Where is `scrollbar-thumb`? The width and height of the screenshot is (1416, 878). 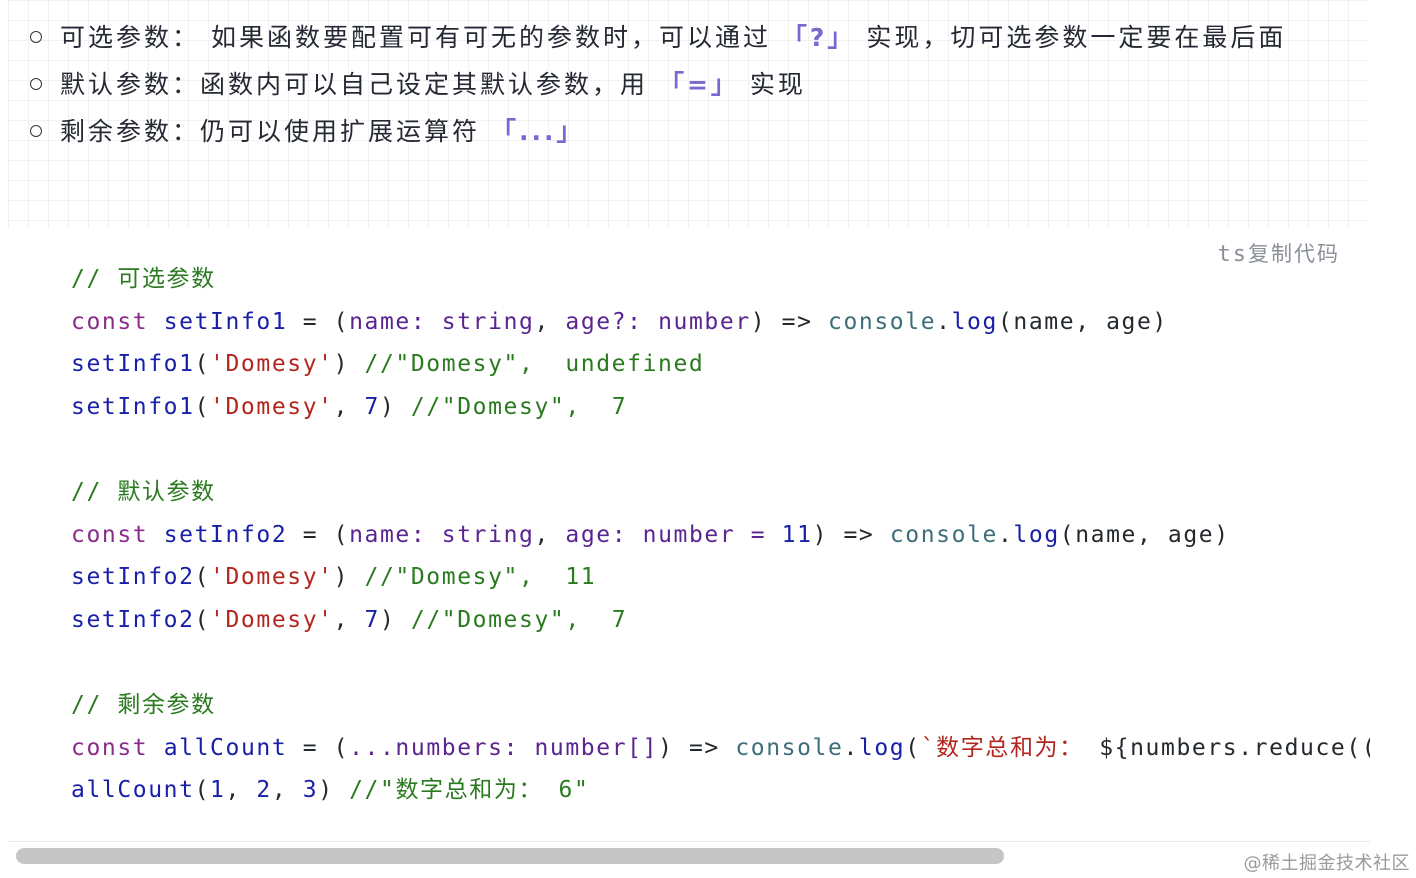
scrollbar-thumb is located at coordinates (510, 856).